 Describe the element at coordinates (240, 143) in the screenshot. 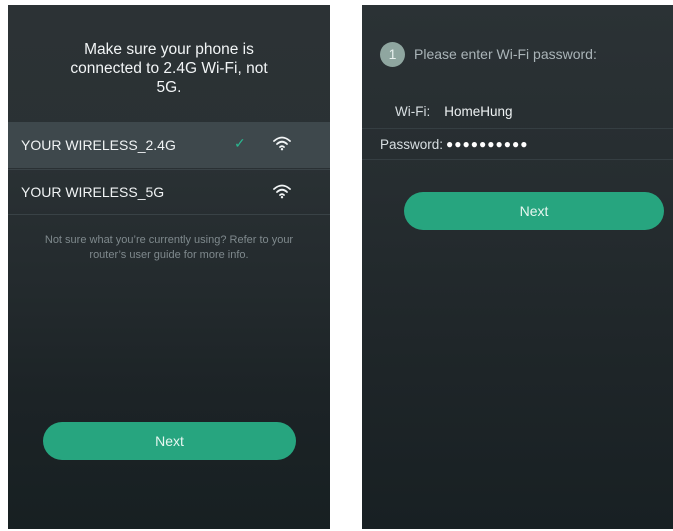

I see `check-icon: ✓` at that location.